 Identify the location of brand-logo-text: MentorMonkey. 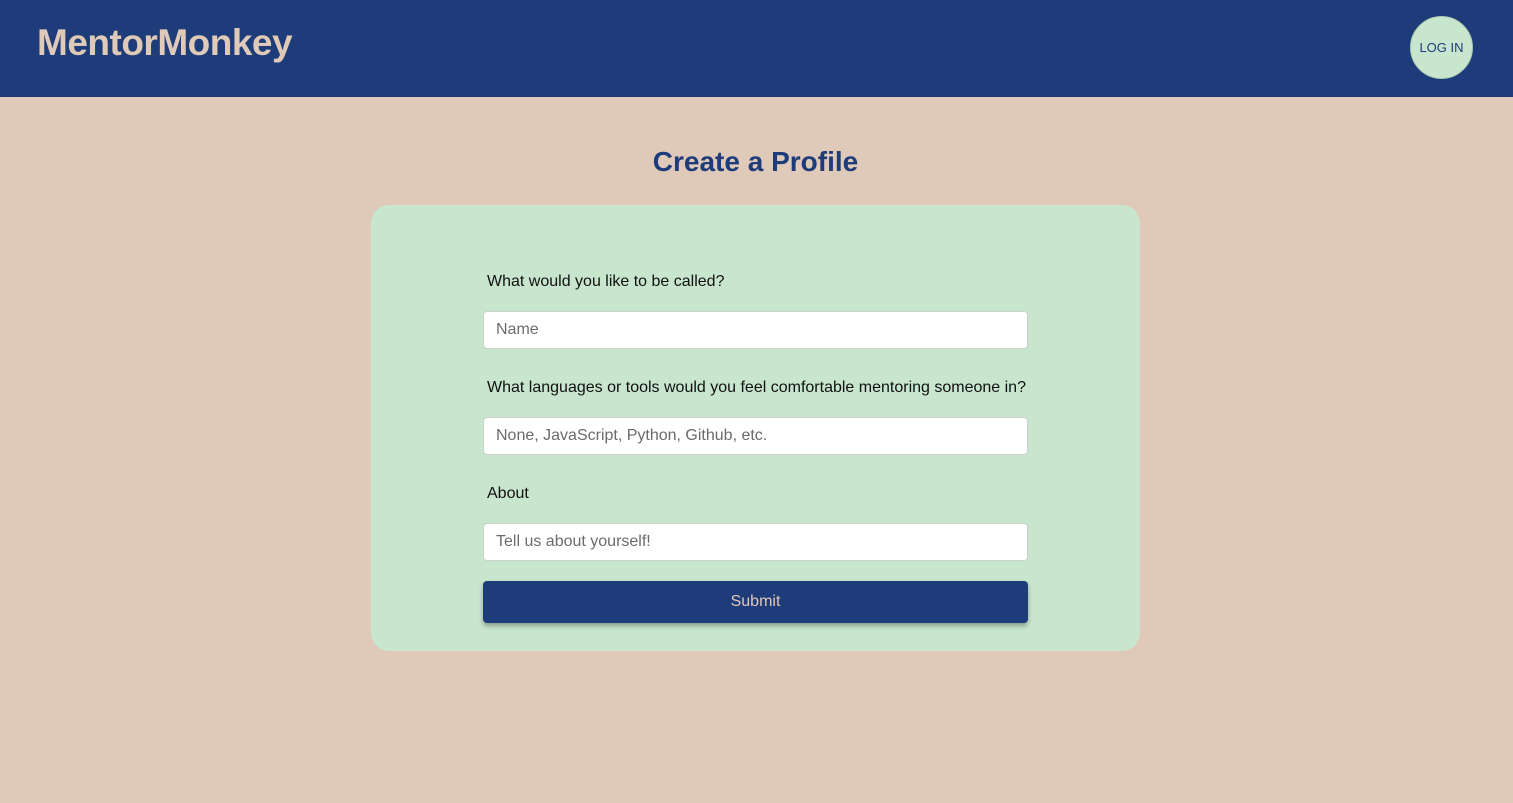
(165, 43).